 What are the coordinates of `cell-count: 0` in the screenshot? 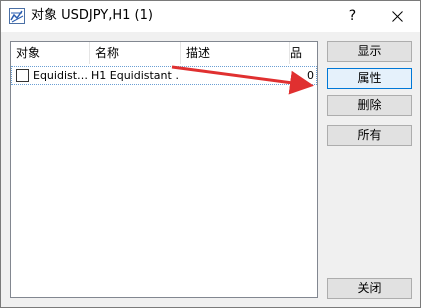 It's located at (310, 75).